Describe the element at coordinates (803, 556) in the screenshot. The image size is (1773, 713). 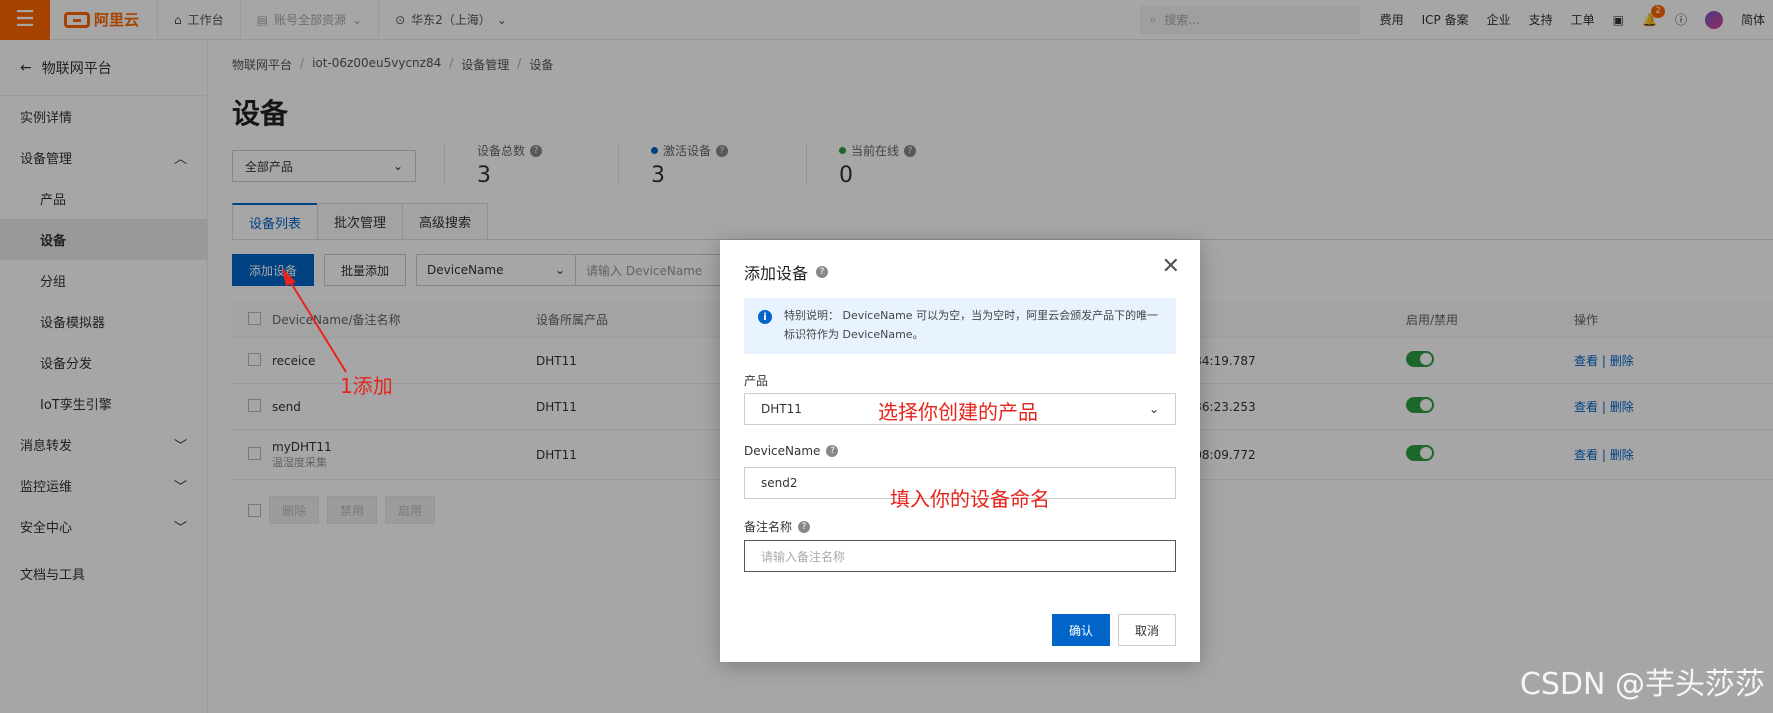
I see `remark-placeholder: 请输入备注名称` at that location.